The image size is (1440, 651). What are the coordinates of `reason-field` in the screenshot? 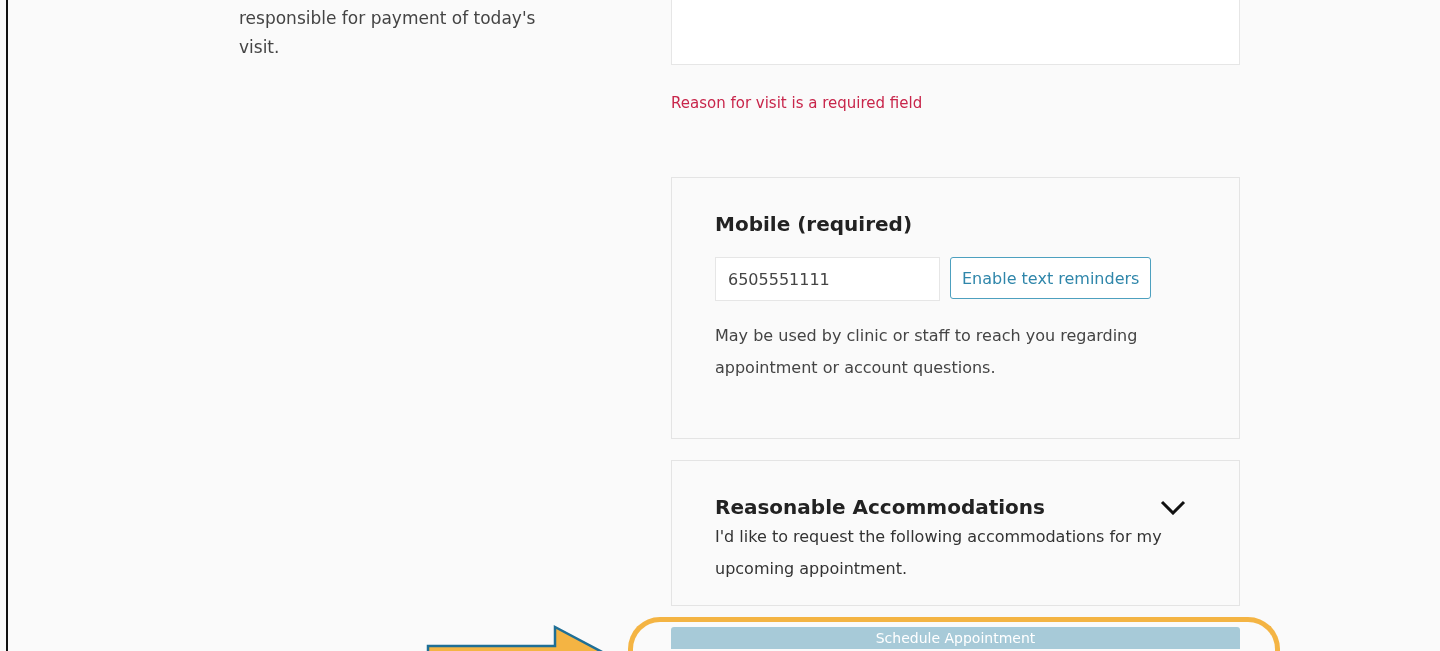 It's located at (955, 32).